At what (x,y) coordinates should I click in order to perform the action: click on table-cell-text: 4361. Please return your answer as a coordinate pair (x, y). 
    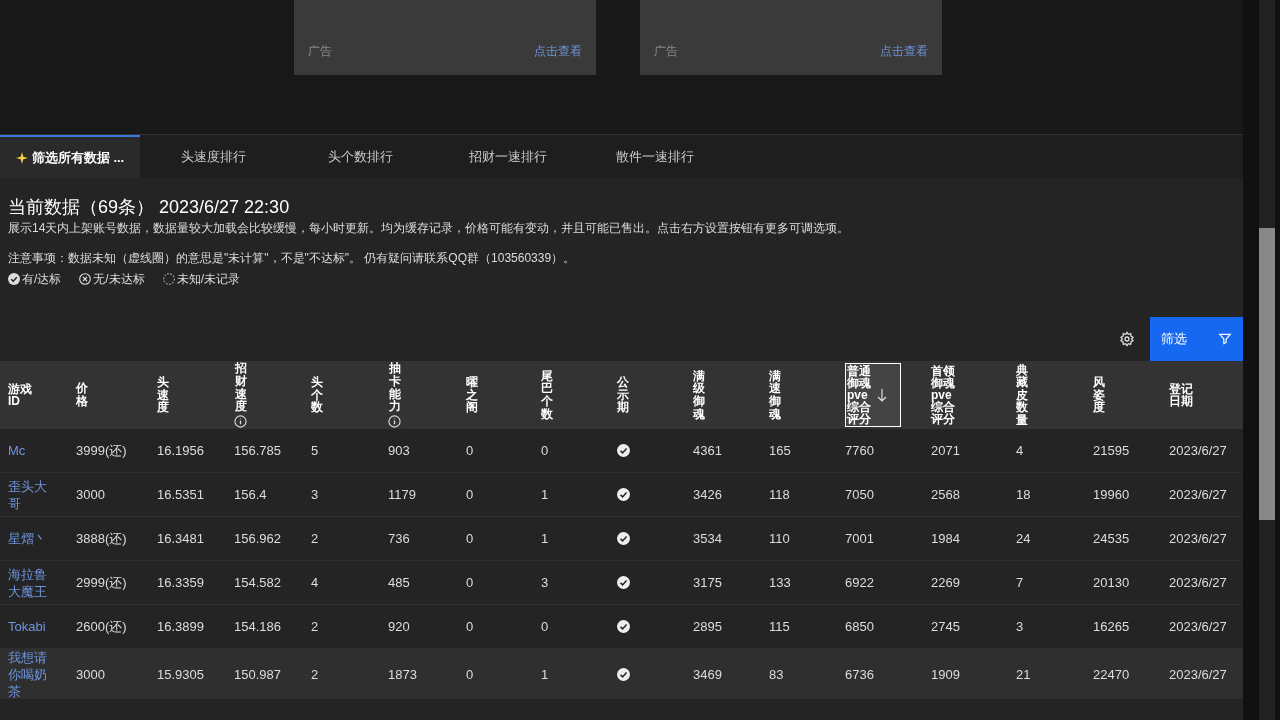
    Looking at the image, I should click on (708, 450).